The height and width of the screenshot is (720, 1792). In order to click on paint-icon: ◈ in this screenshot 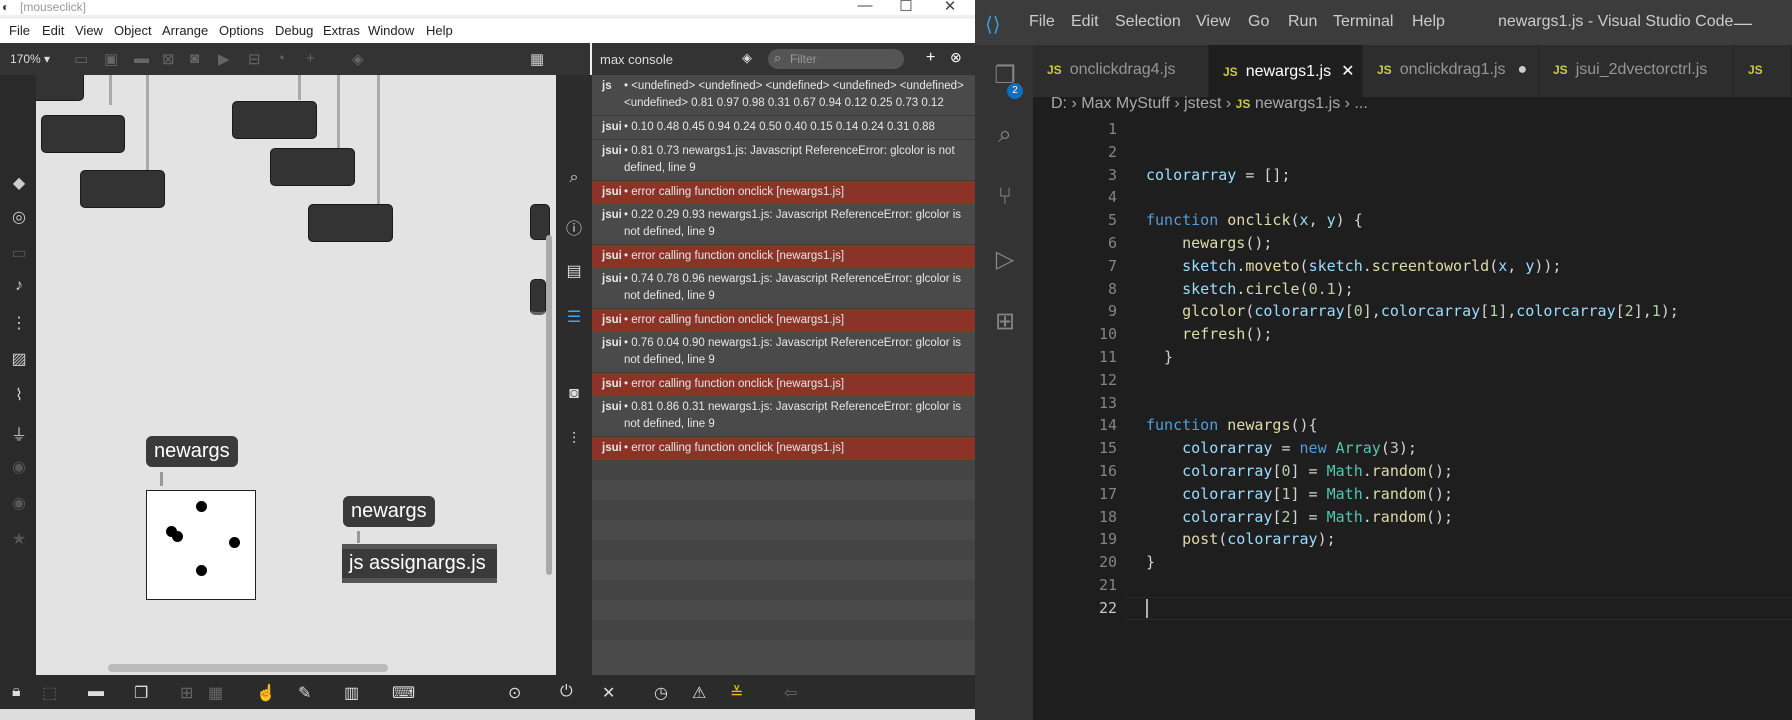, I will do `click(358, 59)`.